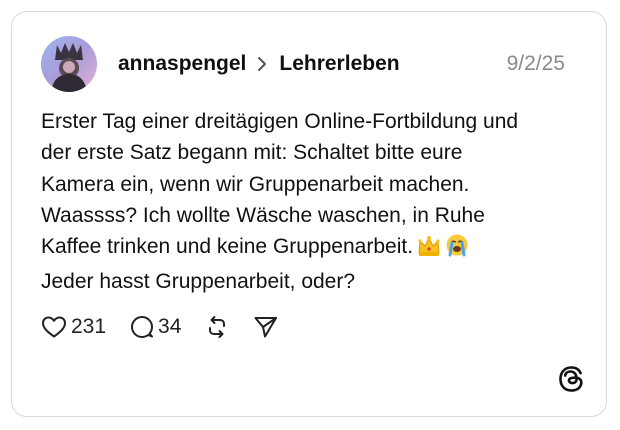  I want to click on like-count: 231, so click(89, 326).